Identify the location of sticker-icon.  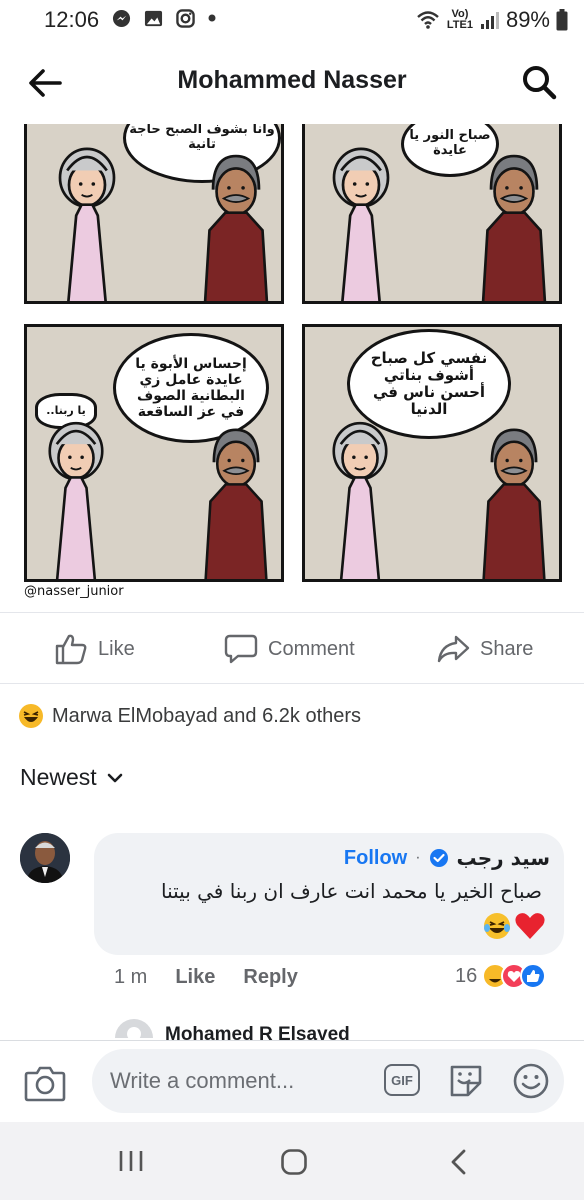
(466, 1081).